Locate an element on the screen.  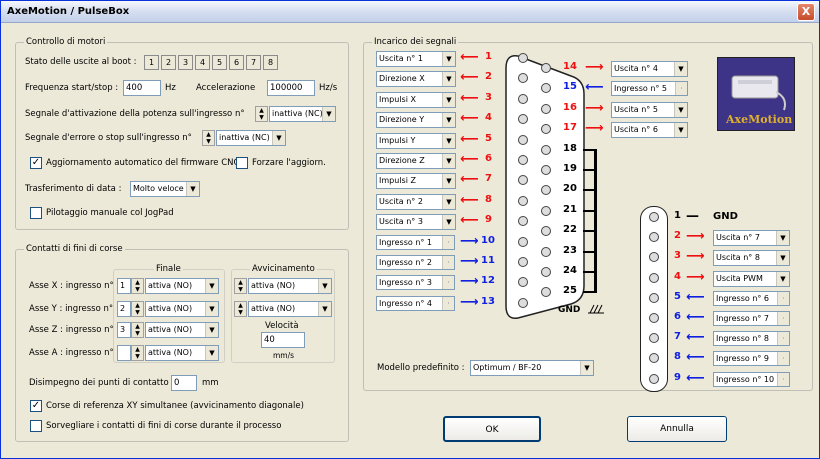
axis-x-avv-combo: attiva (NO) ▼ is located at coordinates (290, 286).